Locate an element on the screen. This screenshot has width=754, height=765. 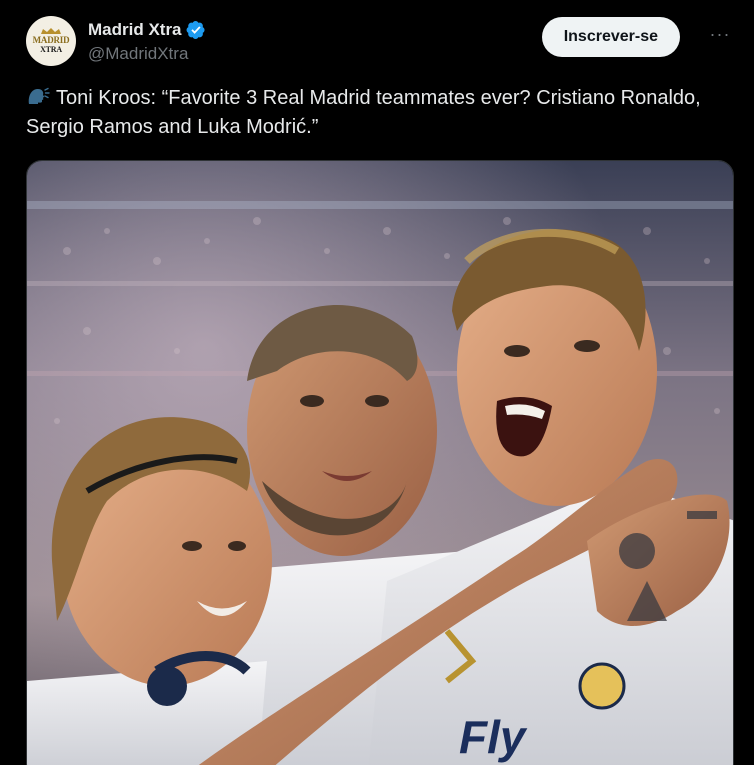
avatar-text-top: MADRID is located at coordinates (51, 40).